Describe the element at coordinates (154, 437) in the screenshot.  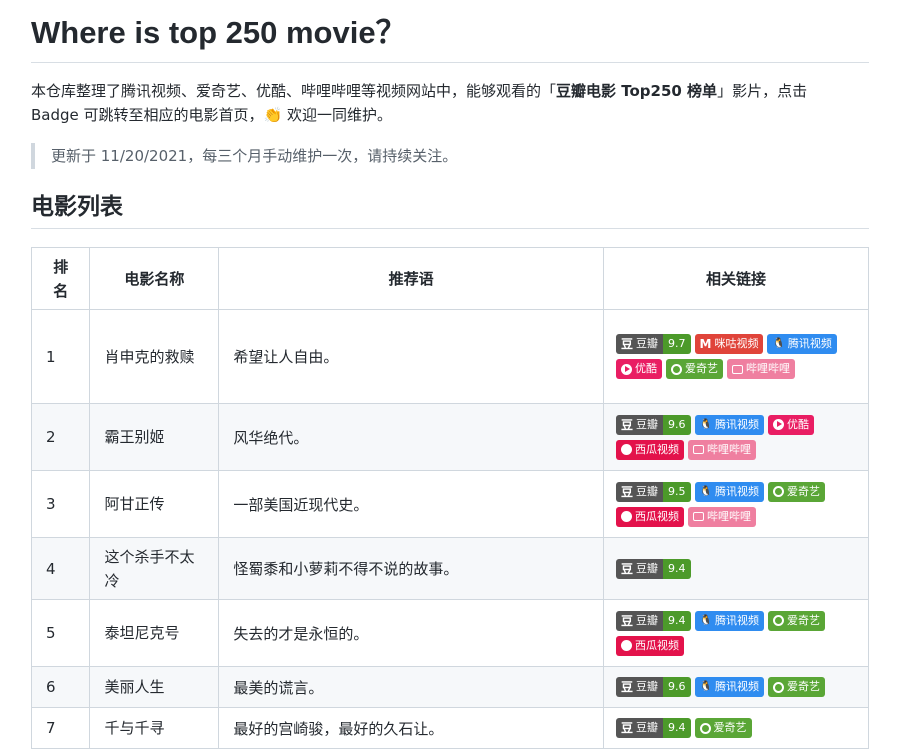
I see `cell-movie-name: 霸王别姬` at that location.